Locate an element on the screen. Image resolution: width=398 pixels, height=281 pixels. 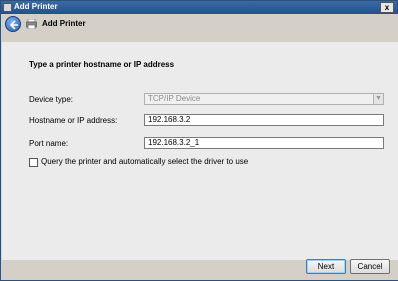
chevron-down-icon: ▼ is located at coordinates (378, 99).